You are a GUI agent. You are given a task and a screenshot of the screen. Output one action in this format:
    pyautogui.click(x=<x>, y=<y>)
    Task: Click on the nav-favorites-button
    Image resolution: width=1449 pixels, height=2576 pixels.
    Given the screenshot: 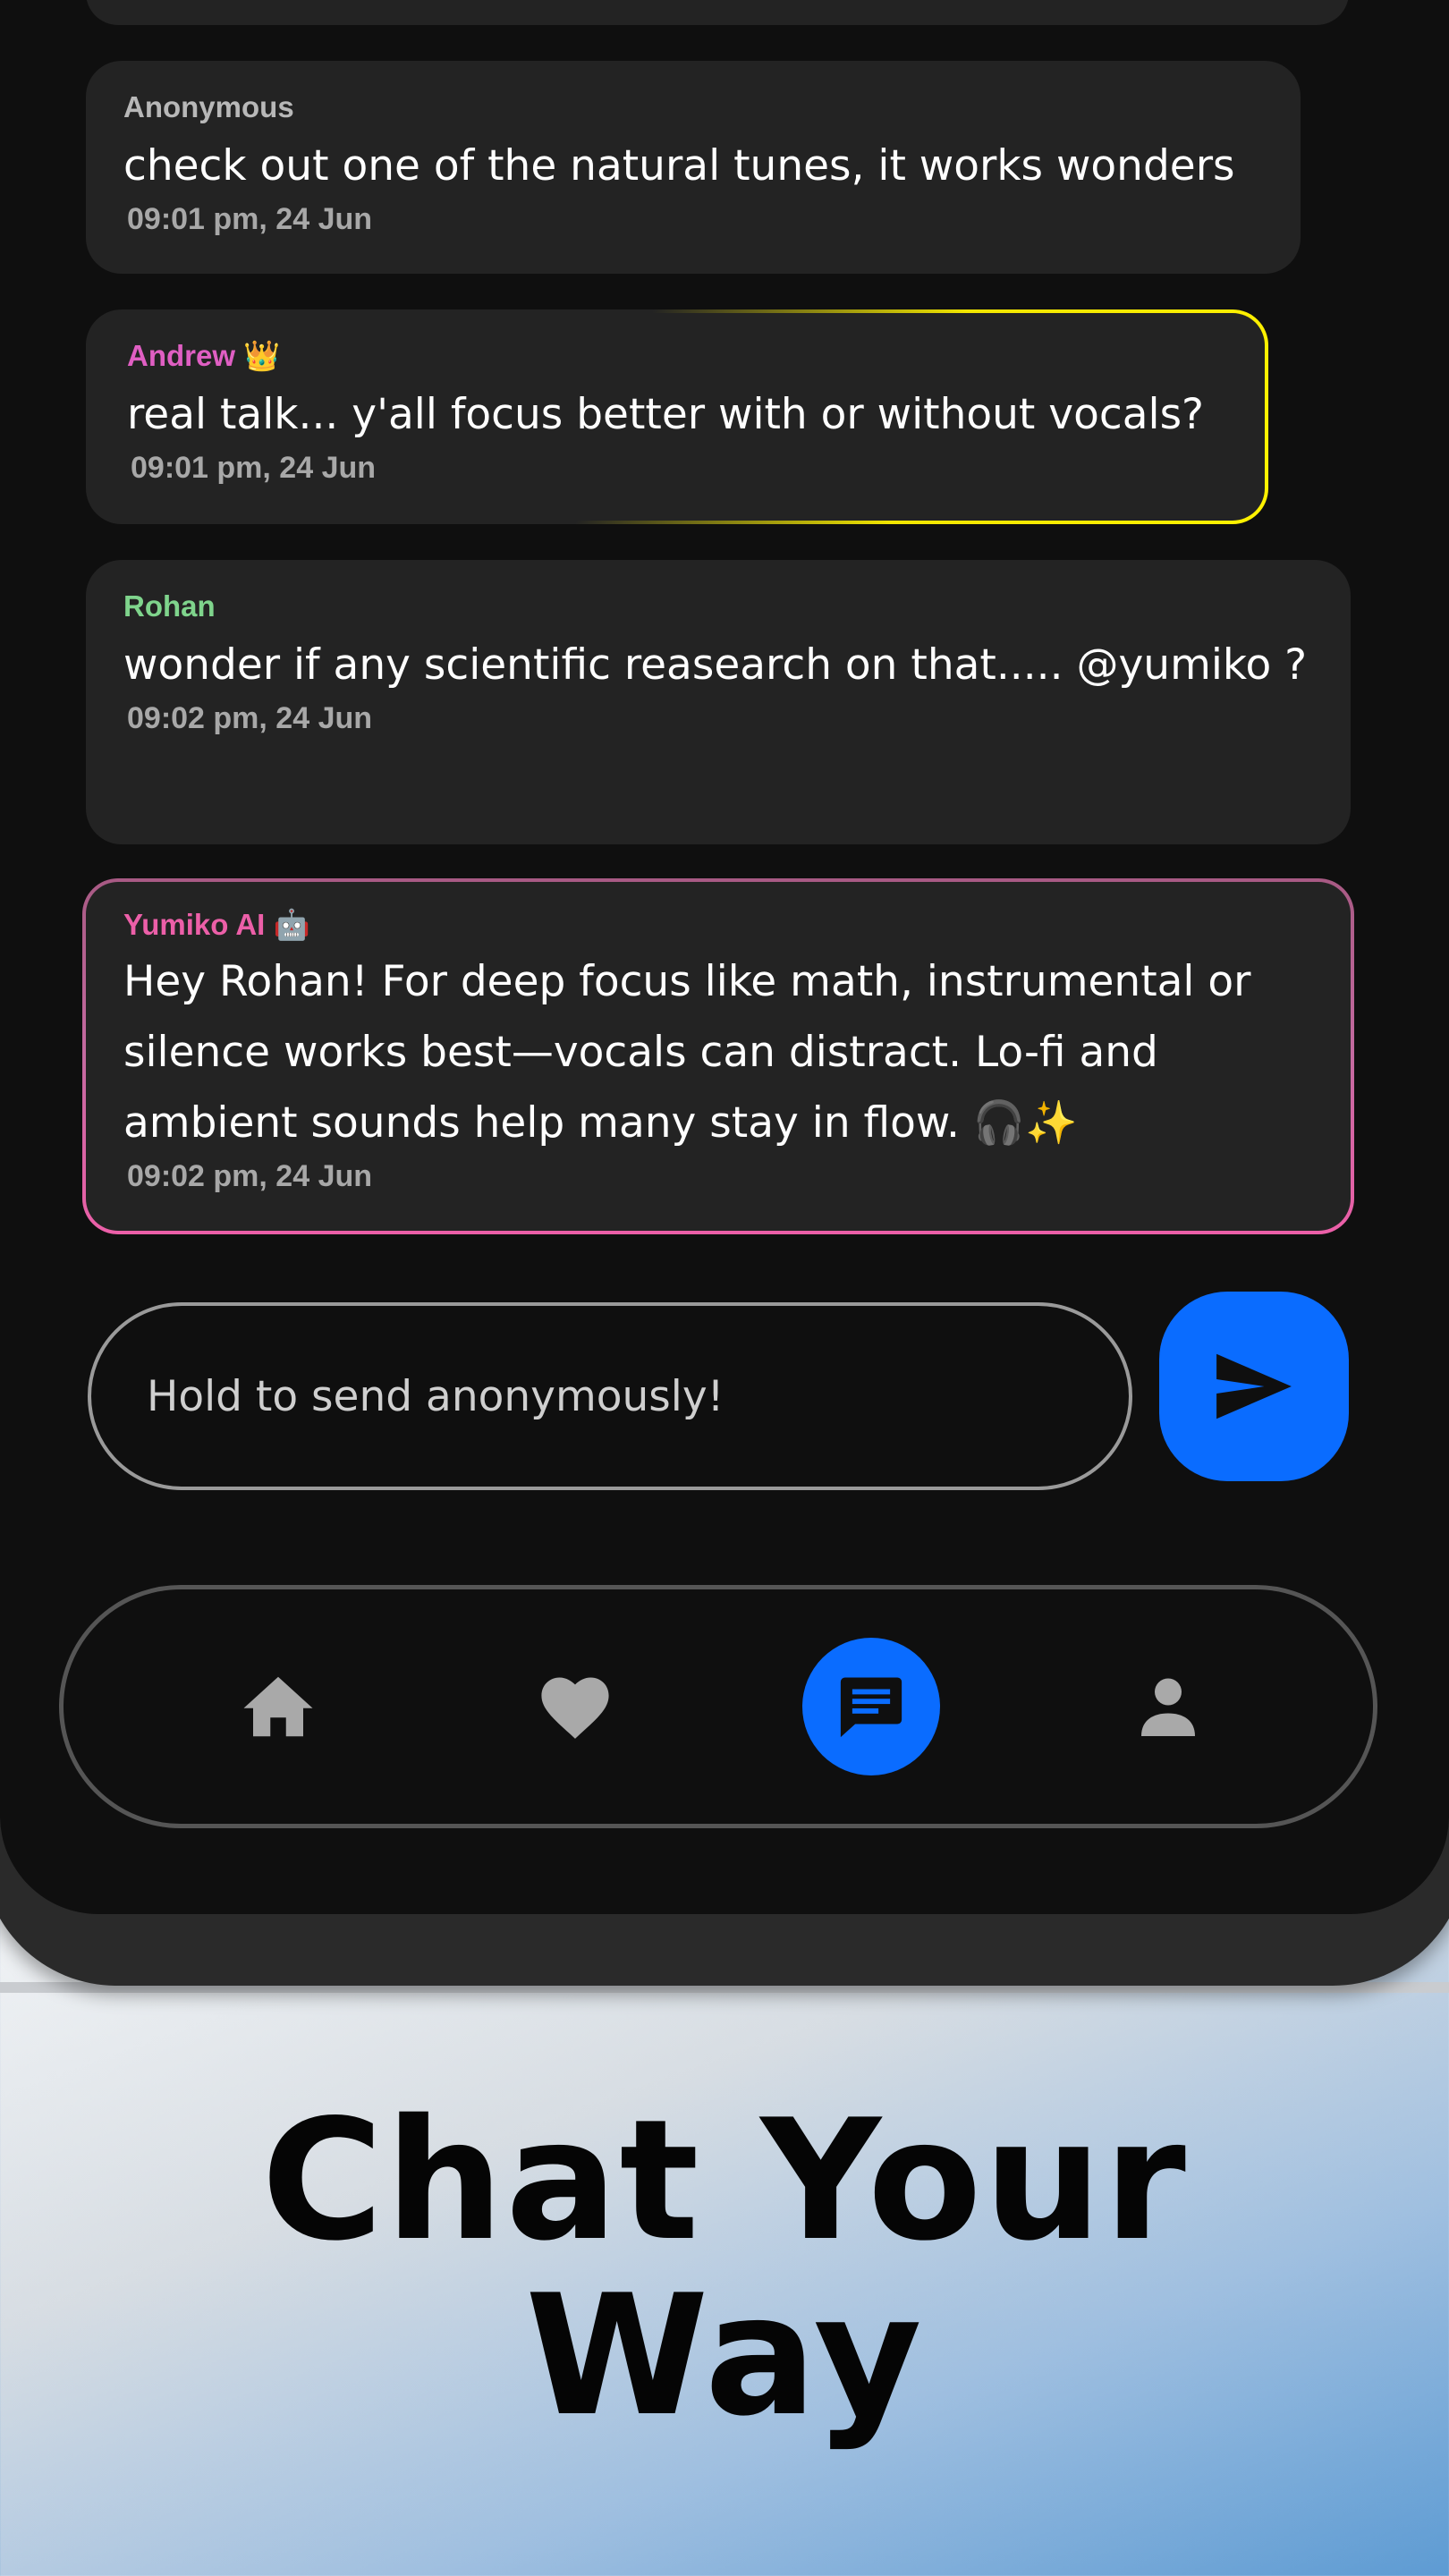 What is the action you would take?
    pyautogui.click(x=575, y=1707)
    